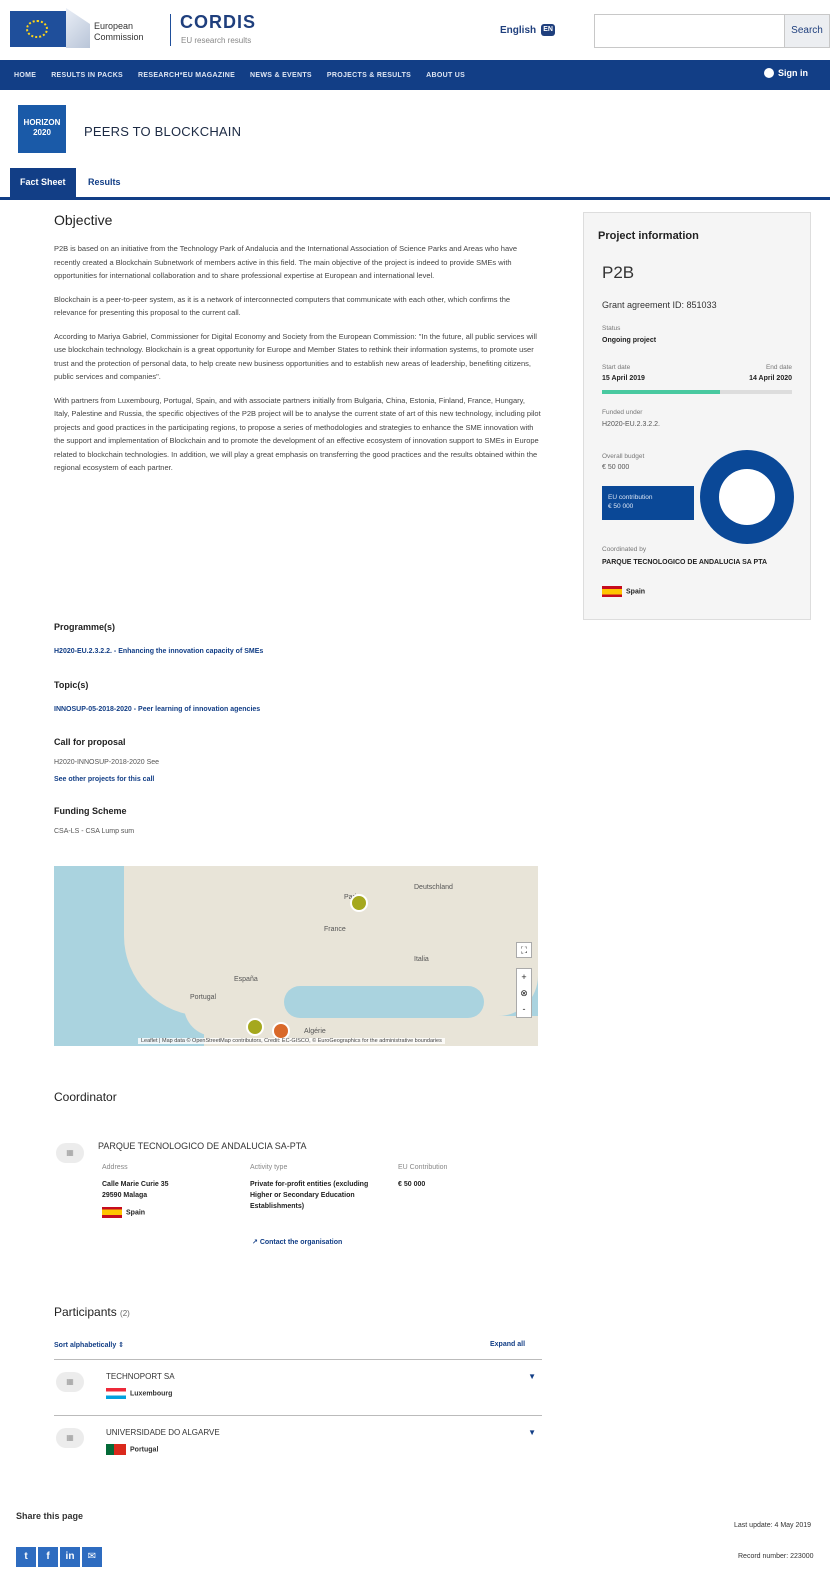 The image size is (830, 1577). I want to click on call-heading: Call for proposal, so click(90, 742).